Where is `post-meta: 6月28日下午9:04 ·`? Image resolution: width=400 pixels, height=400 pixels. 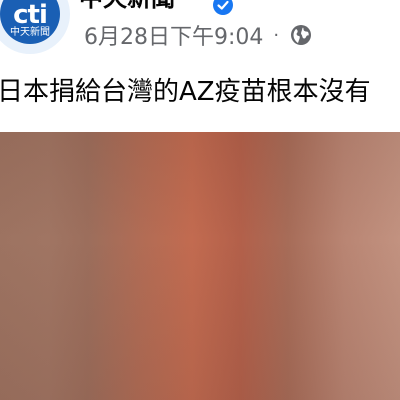
post-meta: 6月28日下午9:04 · is located at coordinates (198, 35).